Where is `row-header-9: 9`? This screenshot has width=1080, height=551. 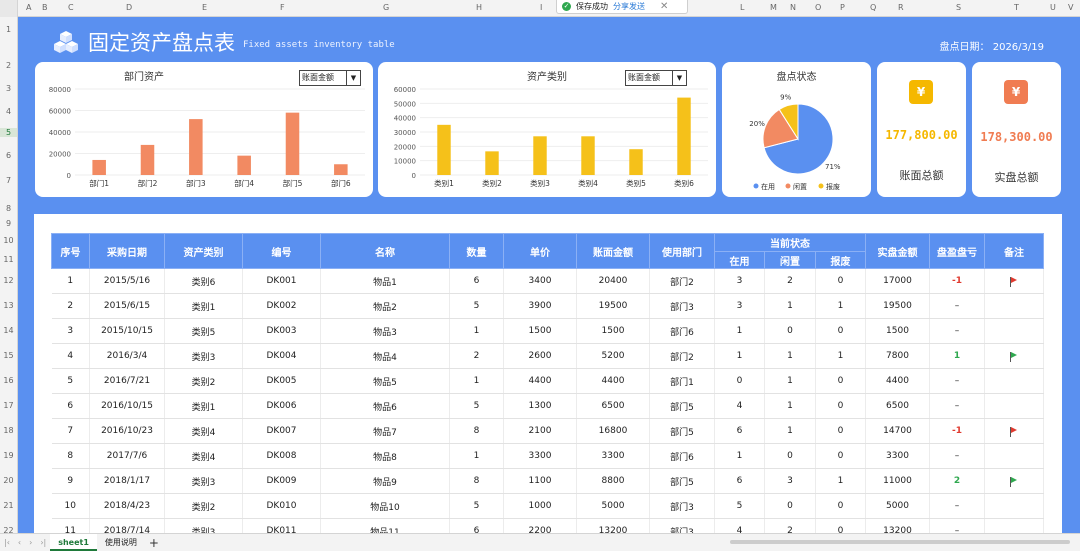
row-header-9: 9 is located at coordinates (8, 223).